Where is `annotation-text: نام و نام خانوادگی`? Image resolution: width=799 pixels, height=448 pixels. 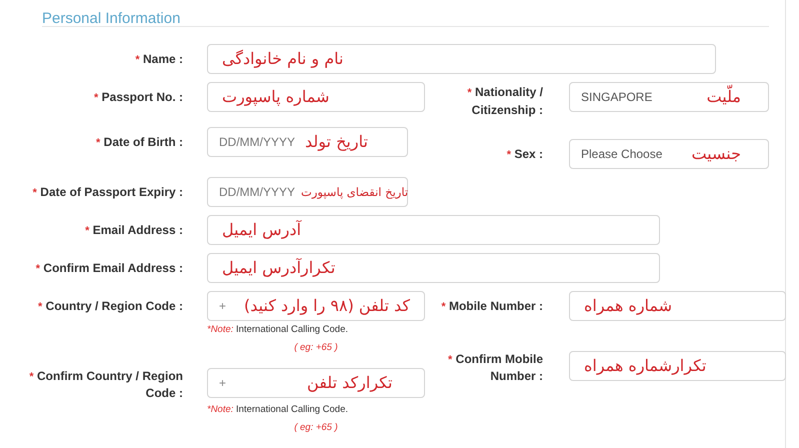 annotation-text: نام و نام خانوادگی is located at coordinates (283, 59).